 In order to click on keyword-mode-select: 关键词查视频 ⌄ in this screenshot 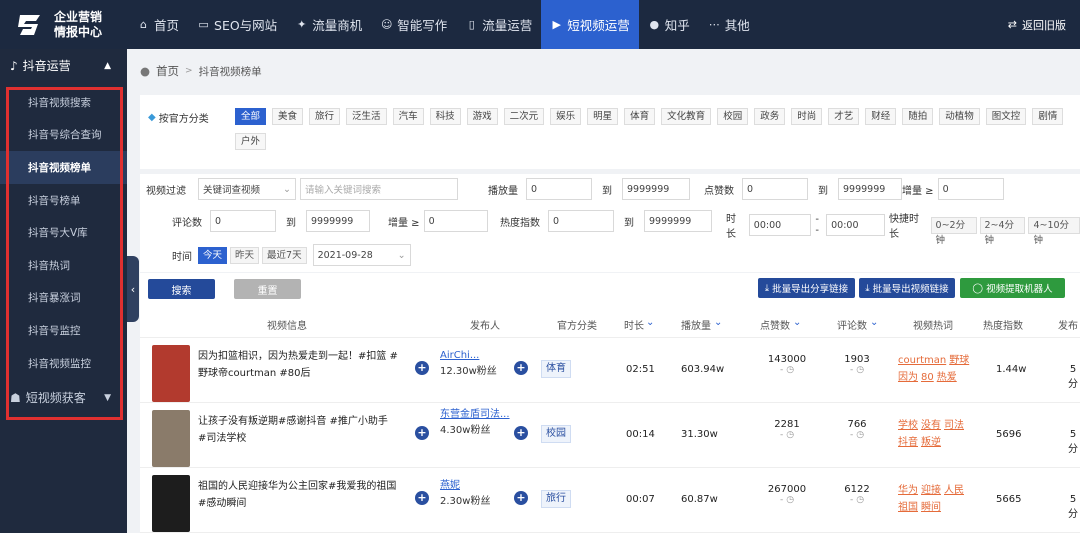, I will do `click(247, 189)`.